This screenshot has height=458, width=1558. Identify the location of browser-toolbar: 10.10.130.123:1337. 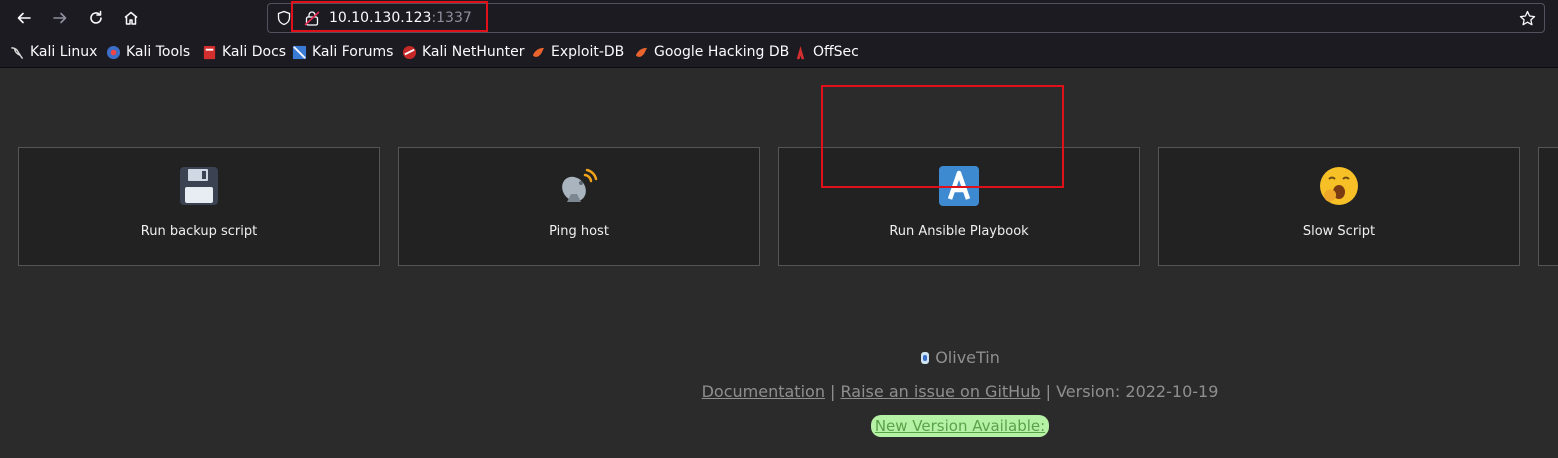
(779, 18).